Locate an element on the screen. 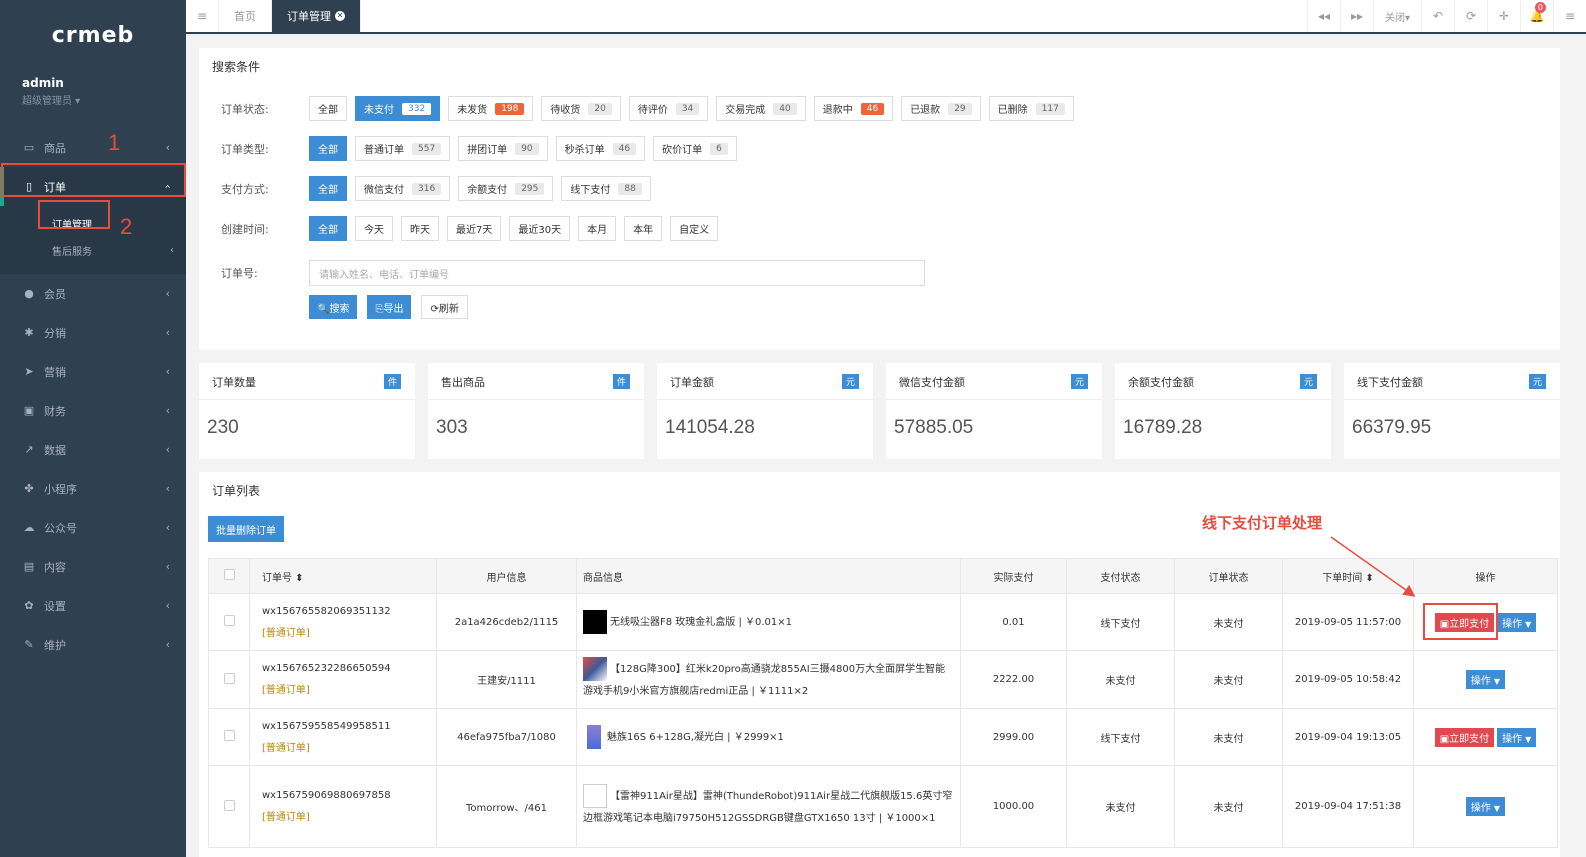 The width and height of the screenshot is (1586, 857). type-normal: 普通订单 557 is located at coordinates (403, 148).